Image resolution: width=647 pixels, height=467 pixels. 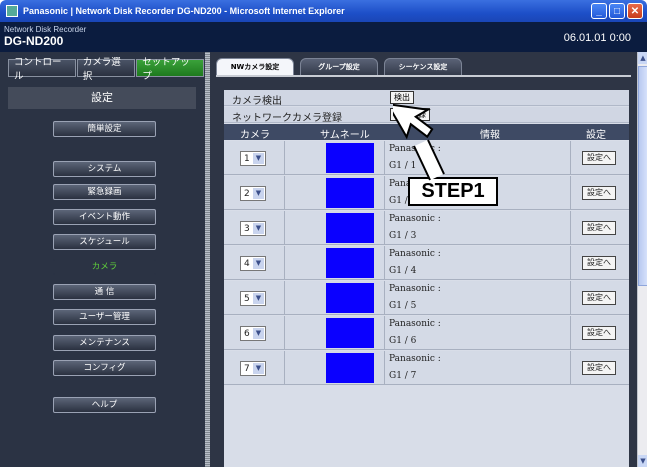 I want to click on sidebar-item-help: ヘルプ, so click(x=104, y=405).